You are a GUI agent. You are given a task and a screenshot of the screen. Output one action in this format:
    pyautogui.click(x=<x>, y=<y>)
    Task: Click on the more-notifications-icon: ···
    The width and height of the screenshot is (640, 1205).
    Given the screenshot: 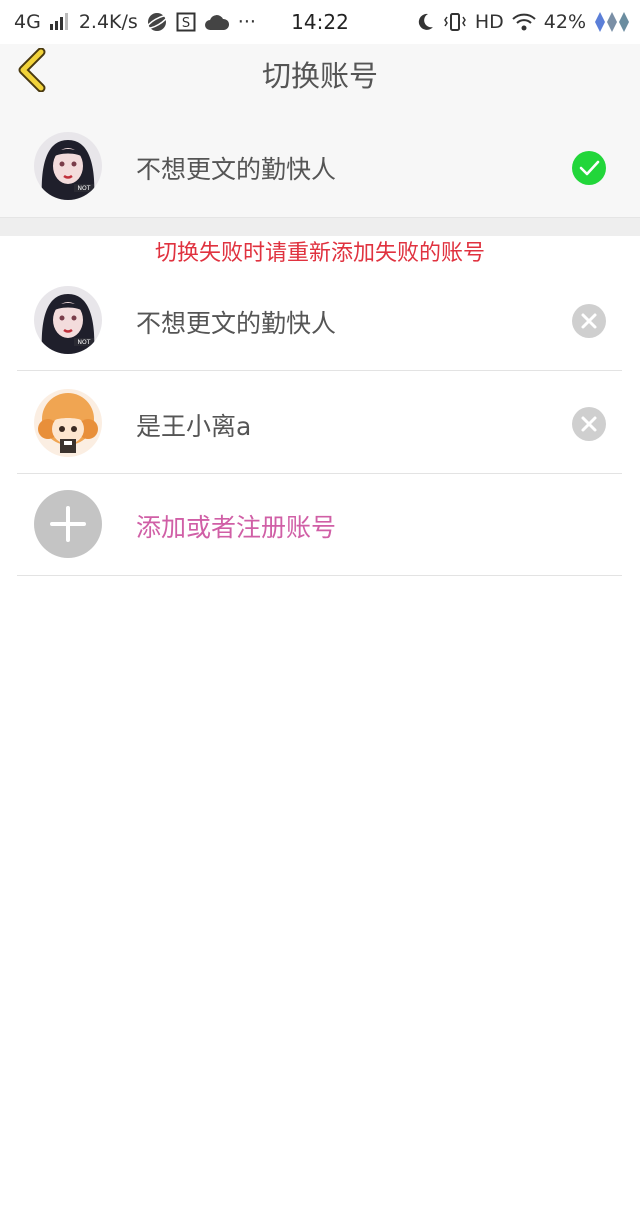 What is the action you would take?
    pyautogui.click(x=246, y=22)
    